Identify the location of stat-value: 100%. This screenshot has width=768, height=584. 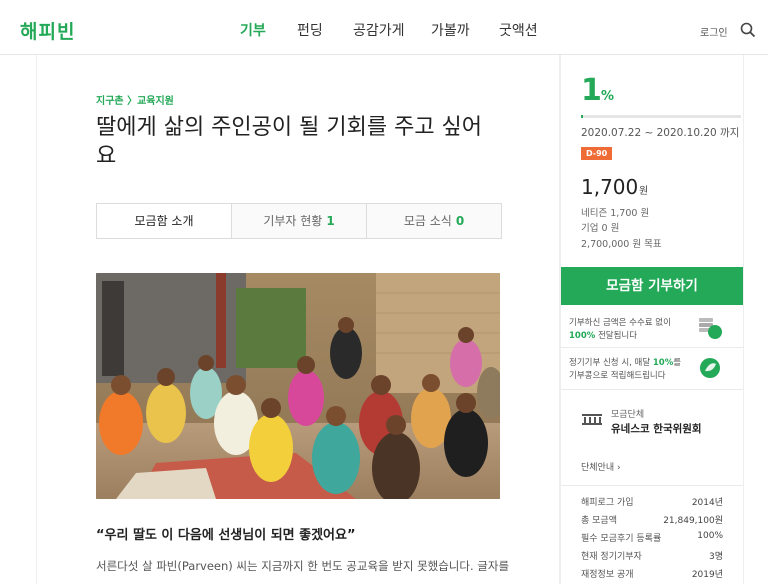
(710, 536).